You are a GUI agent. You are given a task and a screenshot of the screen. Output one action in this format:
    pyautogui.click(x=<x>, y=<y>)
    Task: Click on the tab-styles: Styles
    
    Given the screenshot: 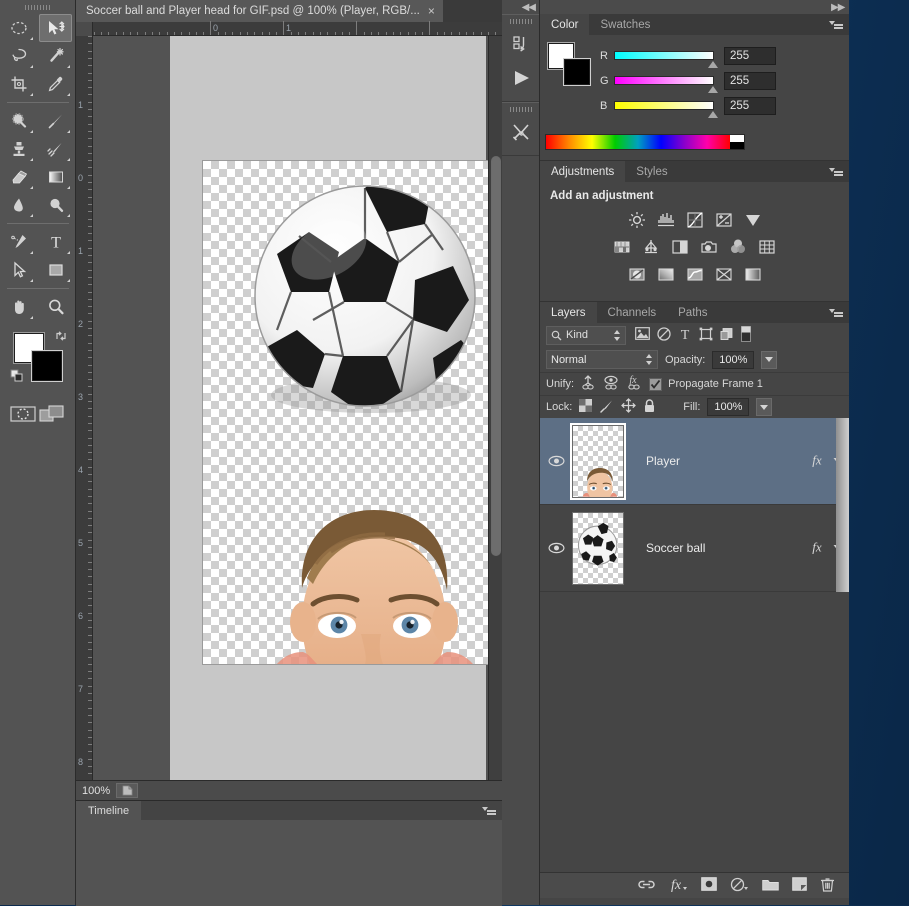 What is the action you would take?
    pyautogui.click(x=652, y=171)
    